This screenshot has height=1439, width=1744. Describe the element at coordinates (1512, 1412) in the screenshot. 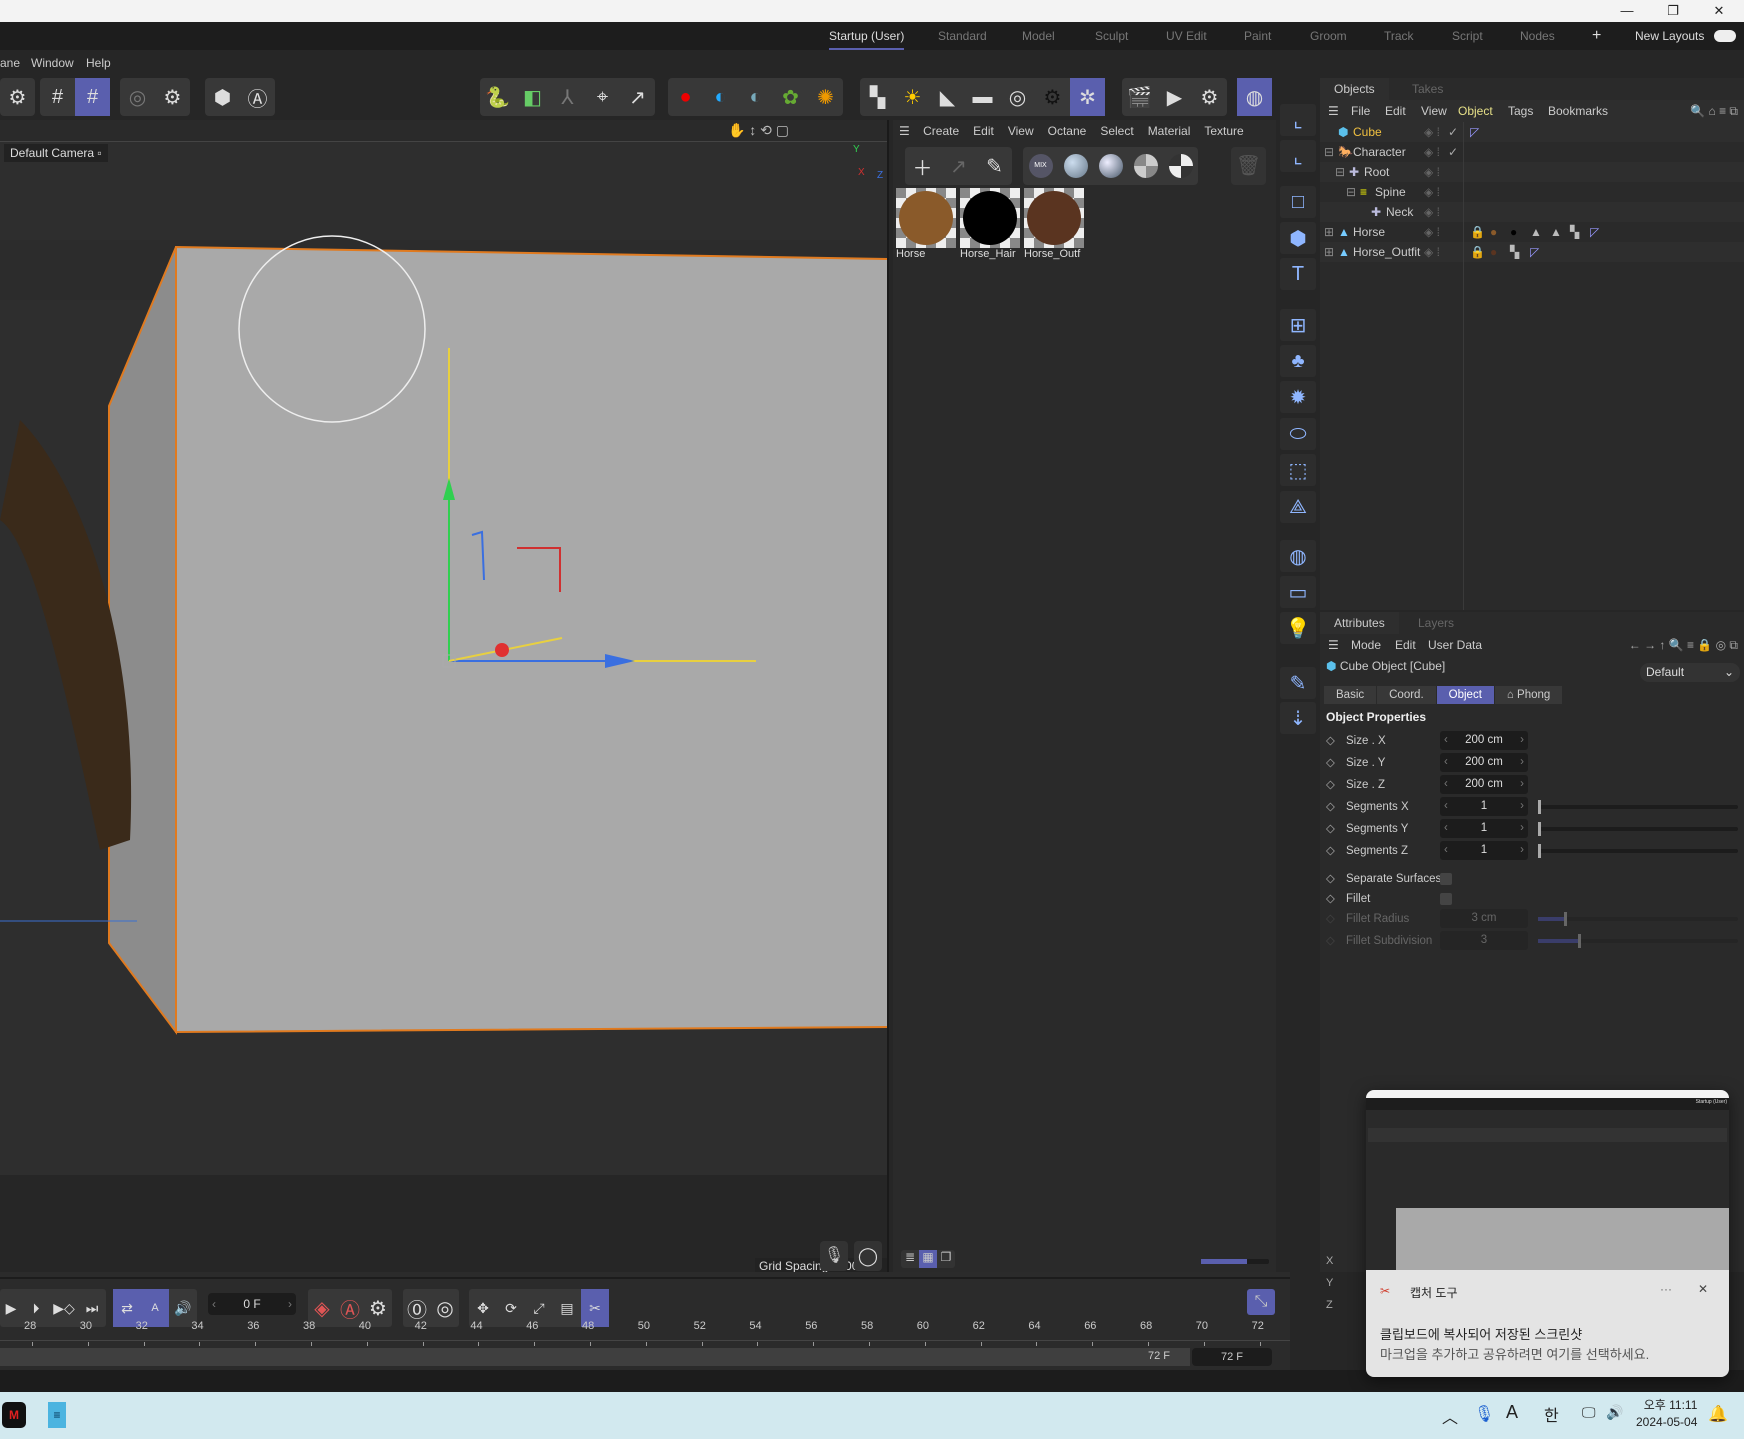

I see `font-icon: A` at that location.